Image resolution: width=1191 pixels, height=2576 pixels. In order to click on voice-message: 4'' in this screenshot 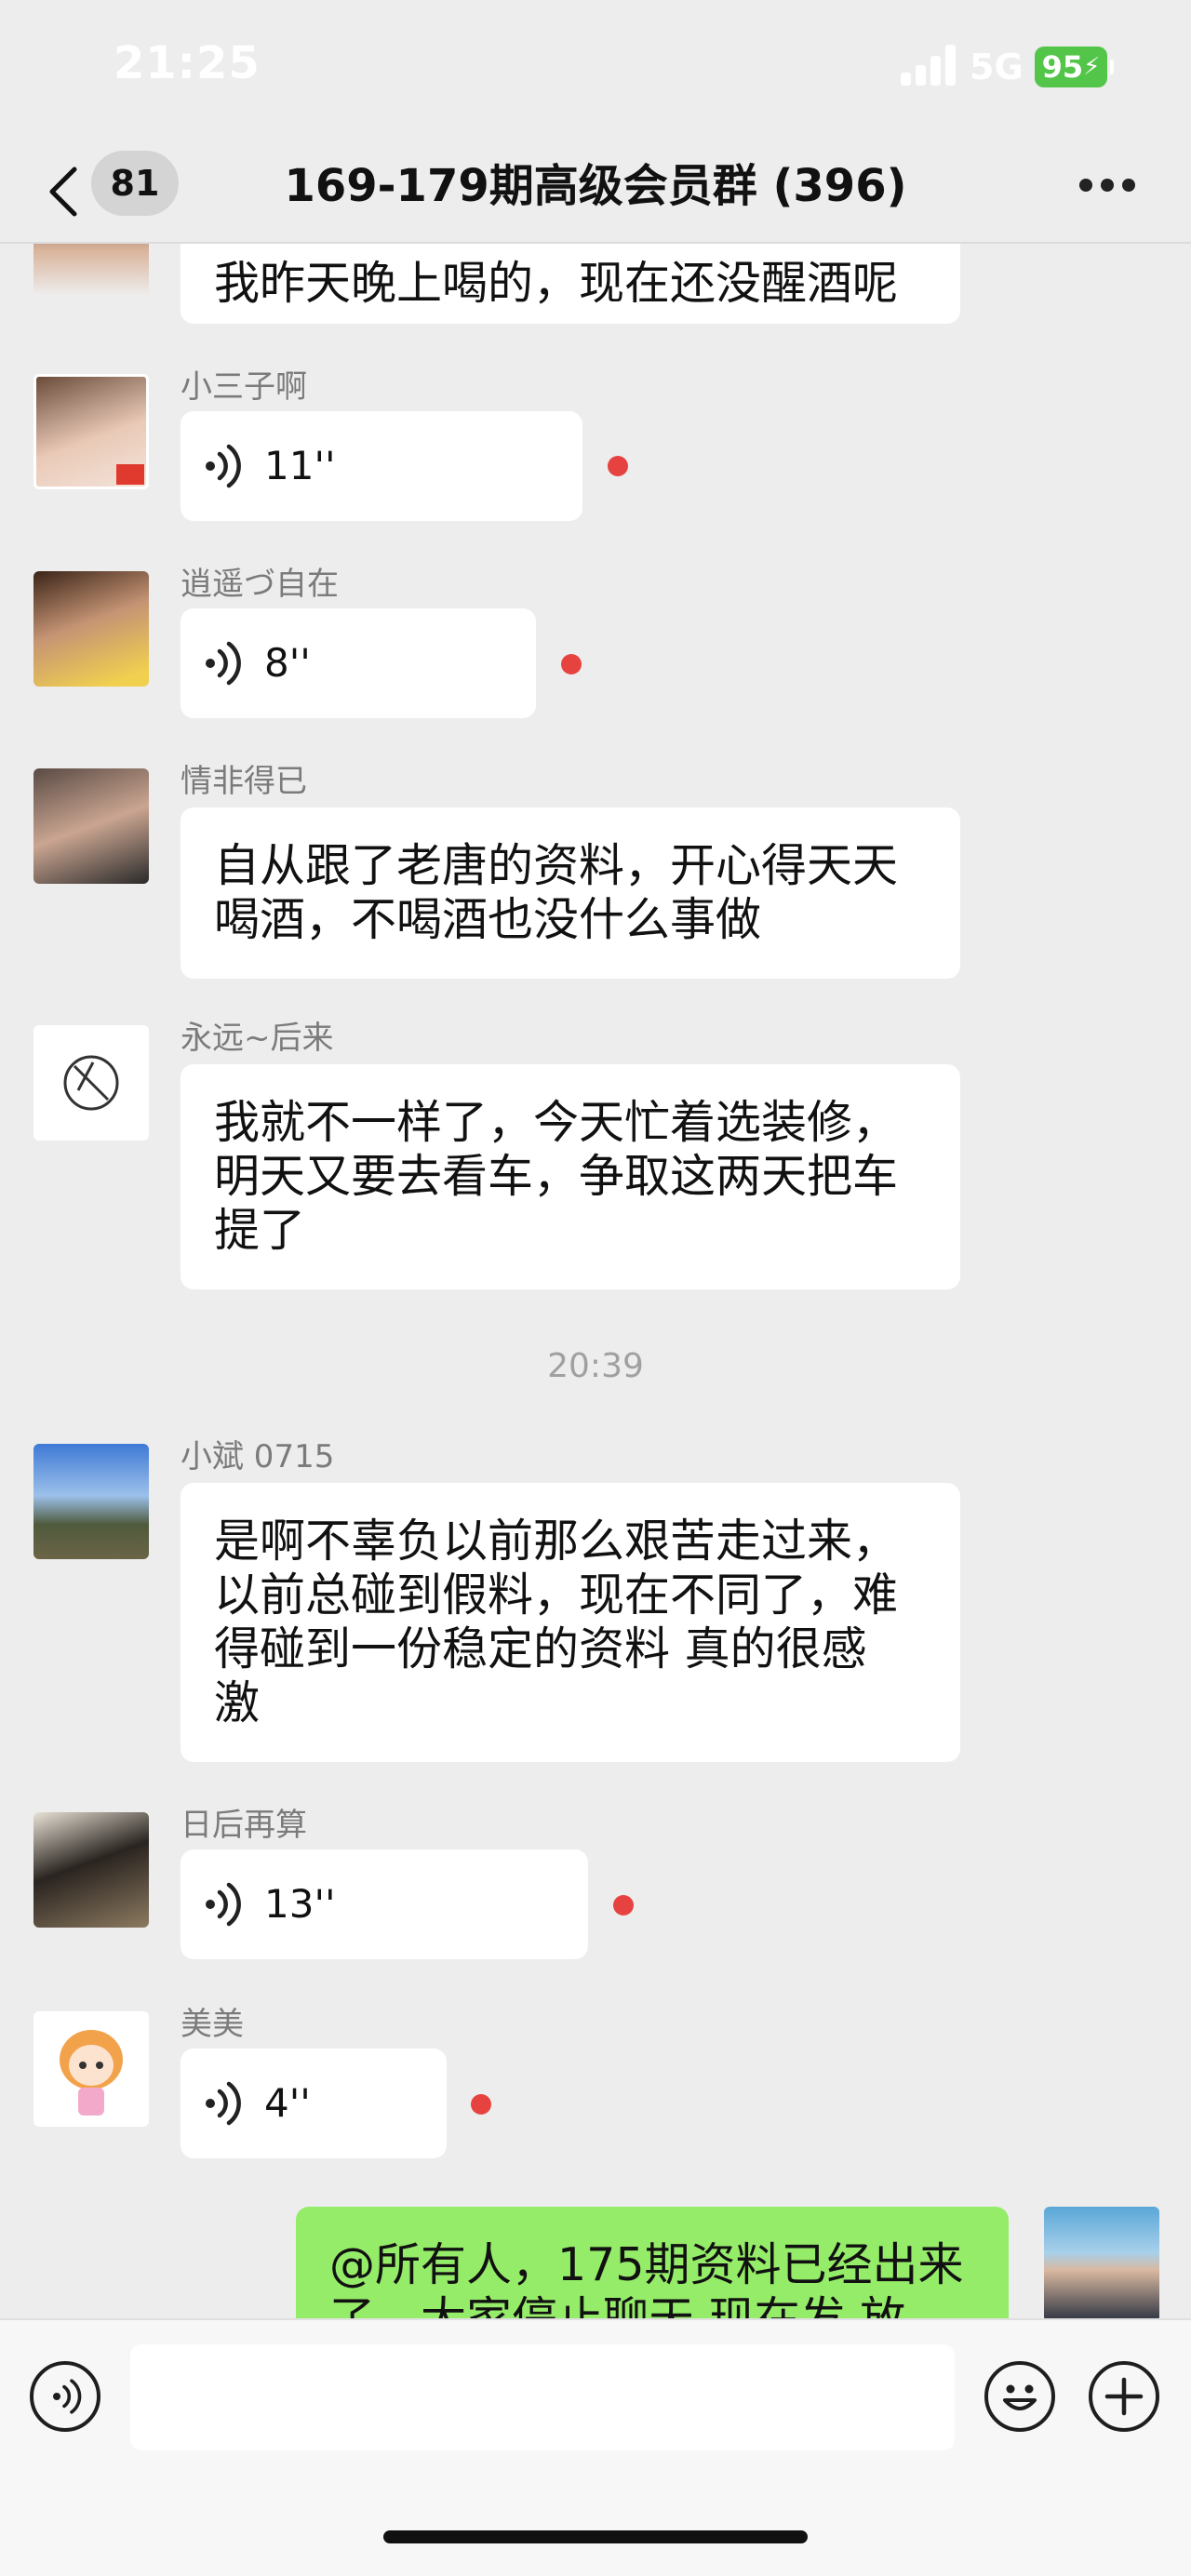, I will do `click(314, 2103)`.